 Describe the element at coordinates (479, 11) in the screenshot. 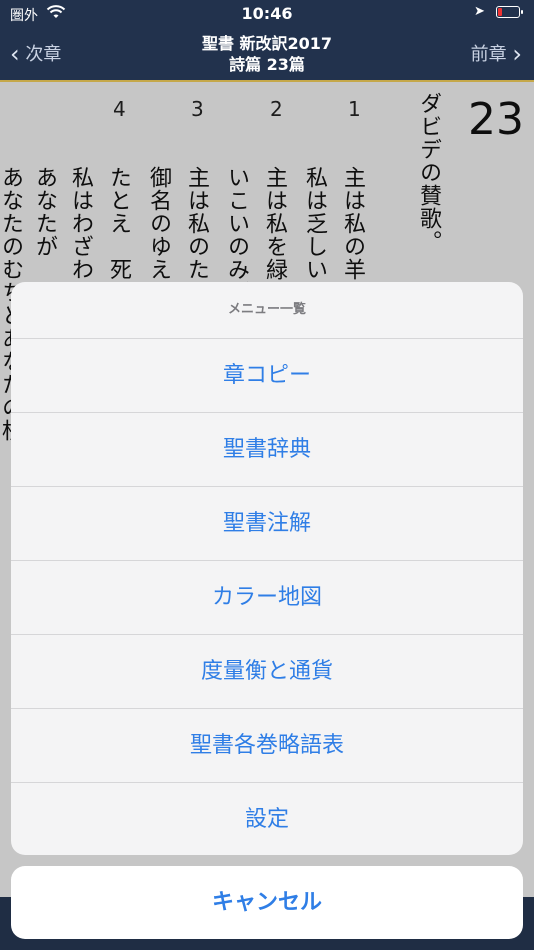

I see `location-arrow-icon: ➤` at that location.